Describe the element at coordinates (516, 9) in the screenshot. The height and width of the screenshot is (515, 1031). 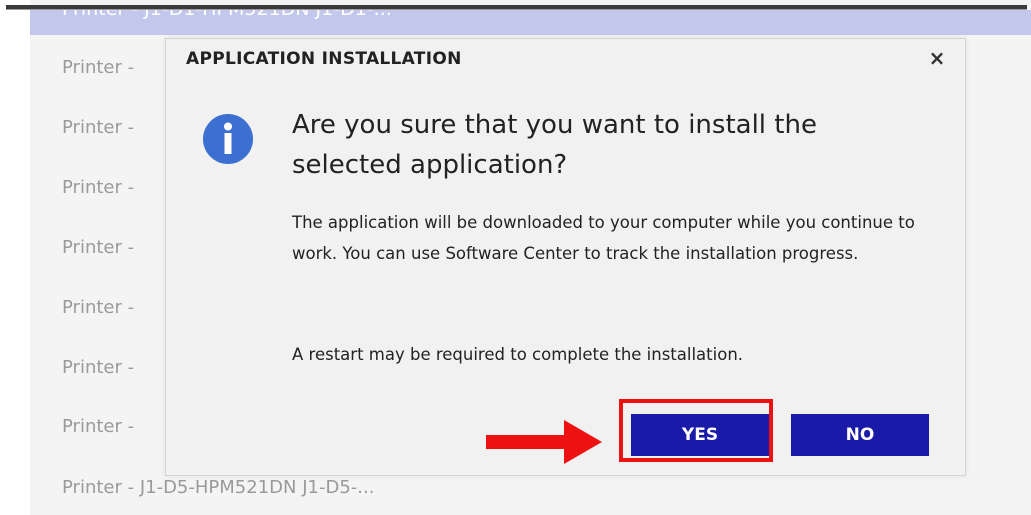
I see `window-top-border-line` at that location.